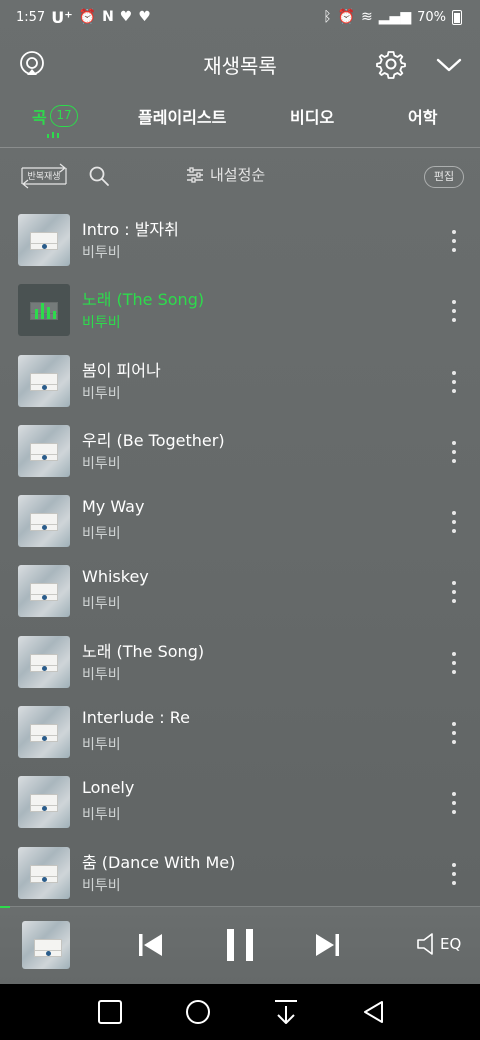 The height and width of the screenshot is (1040, 480). Describe the element at coordinates (99, 176) in the screenshot. I see `search-icon` at that location.